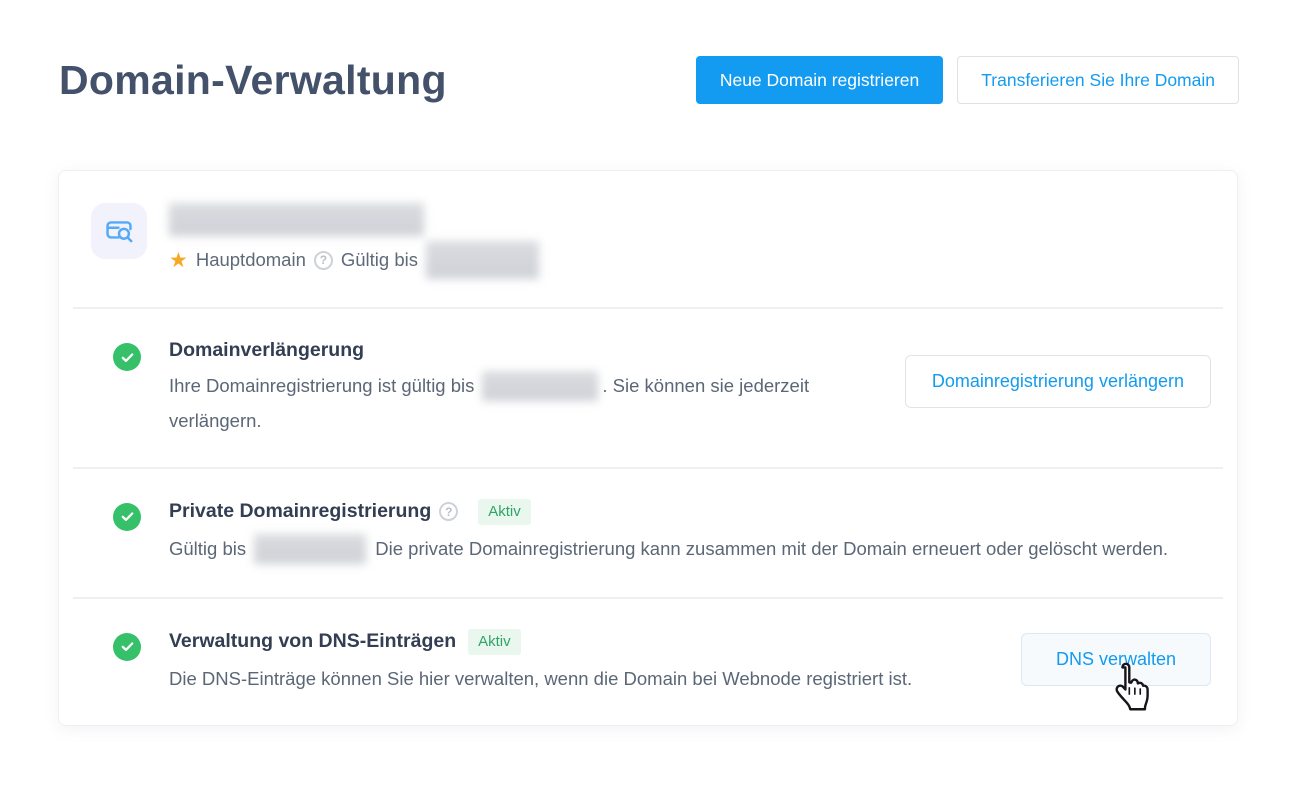 The height and width of the screenshot is (788, 1311). I want to click on manage-dns-button: DNS verwalten, so click(1115, 671).